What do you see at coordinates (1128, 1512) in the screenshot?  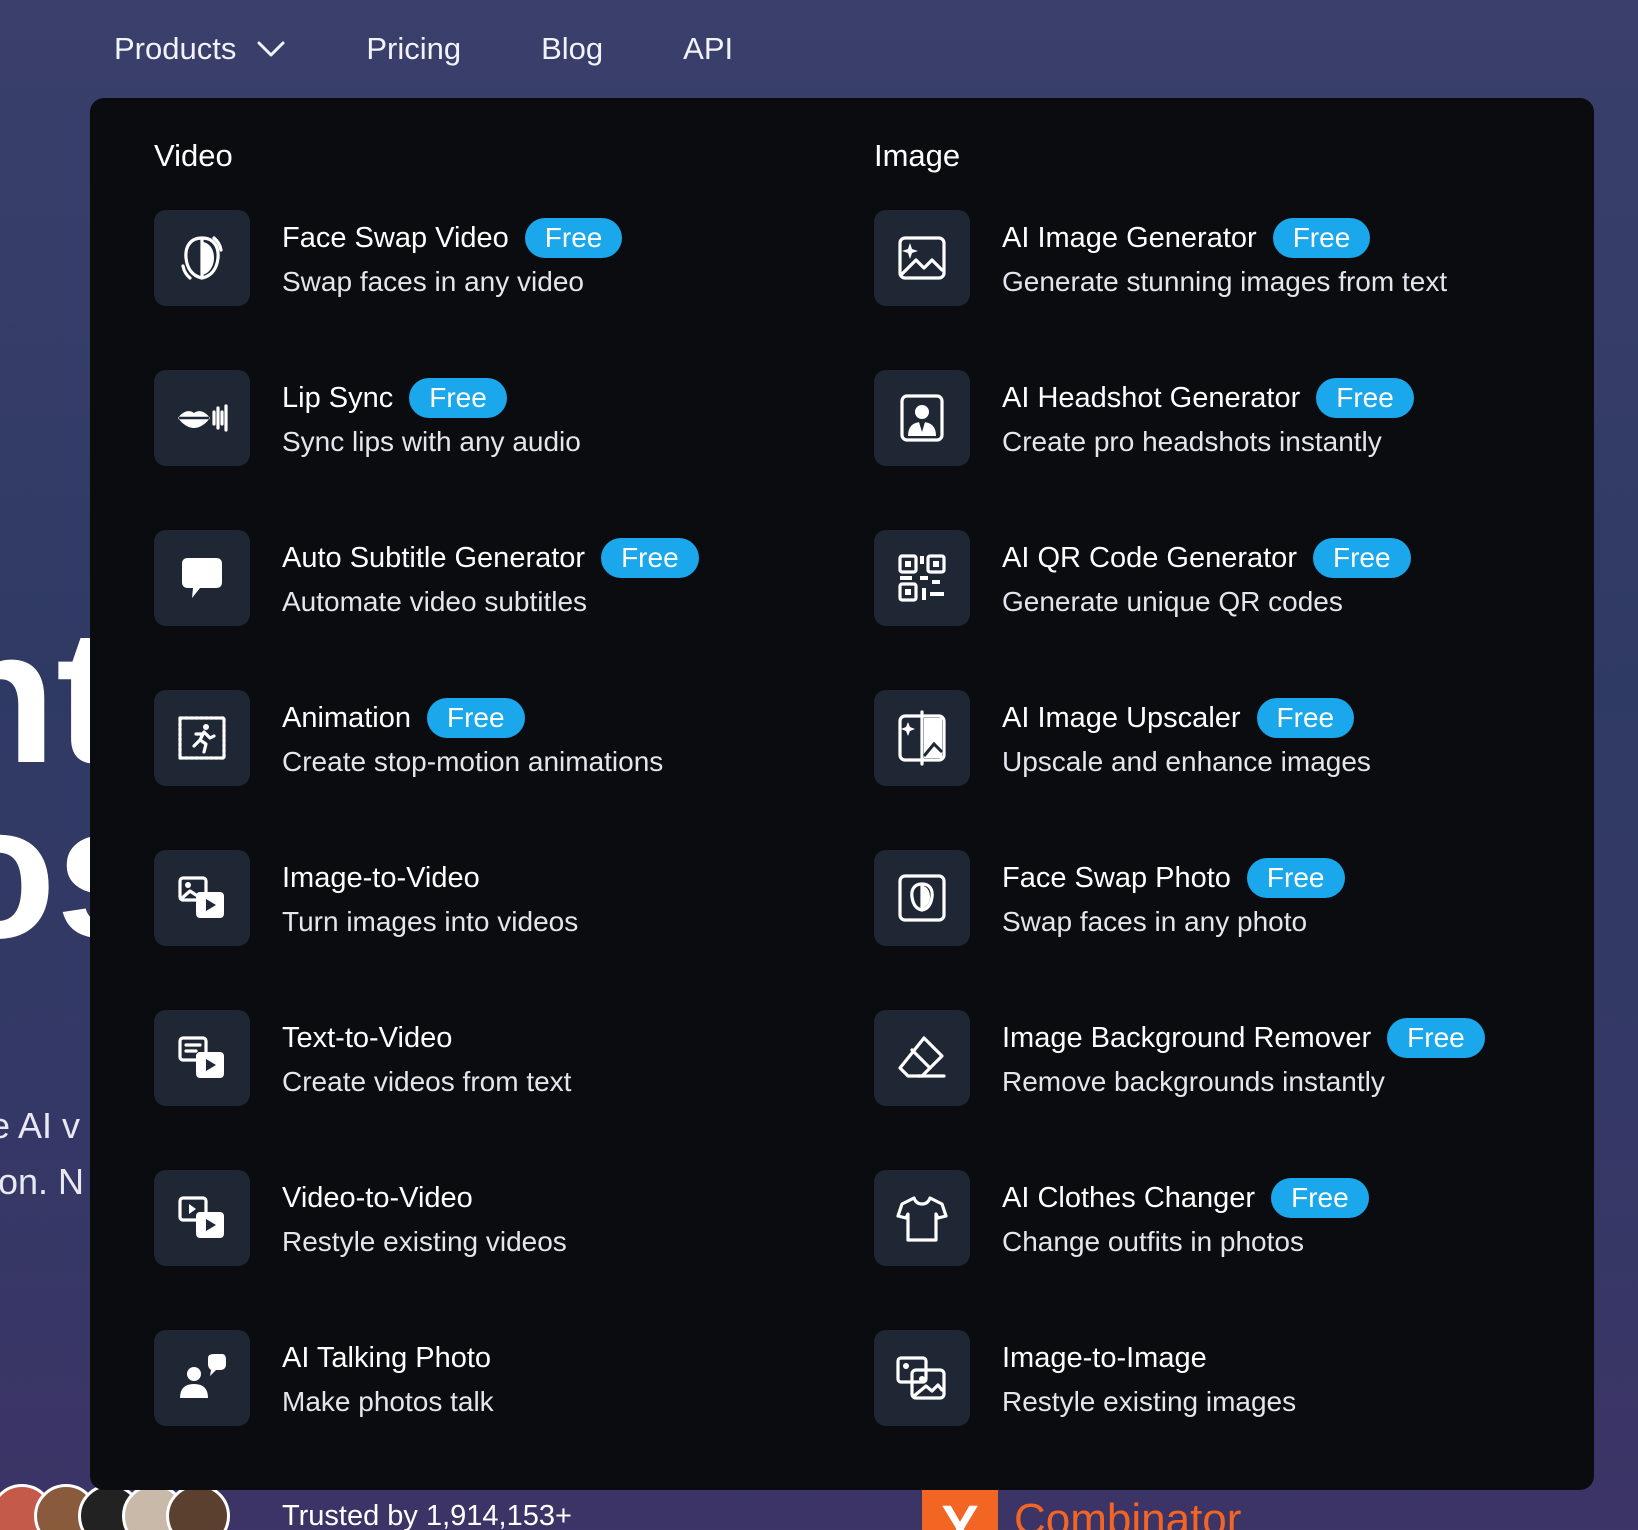 I see `yc-text: Combinator` at bounding box center [1128, 1512].